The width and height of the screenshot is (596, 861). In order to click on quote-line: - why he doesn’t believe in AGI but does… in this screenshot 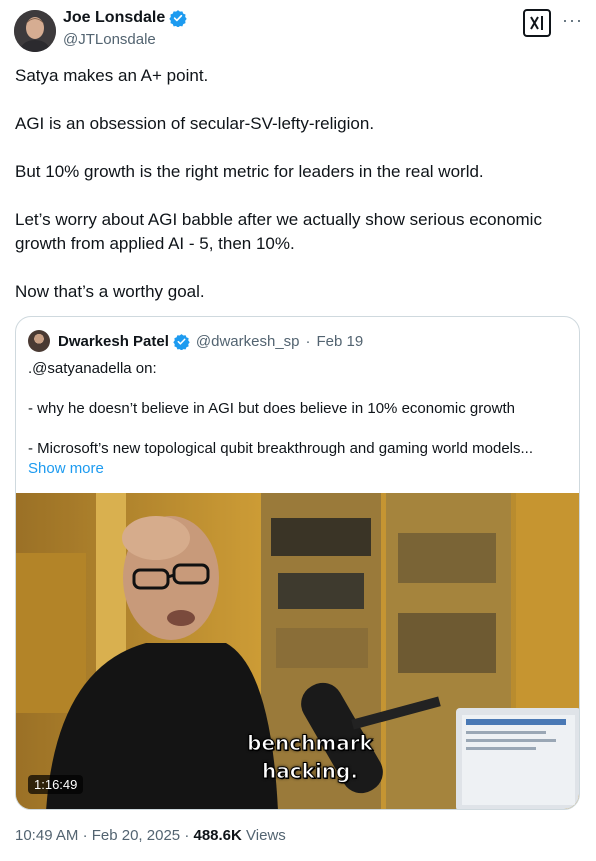, I will do `click(271, 408)`.